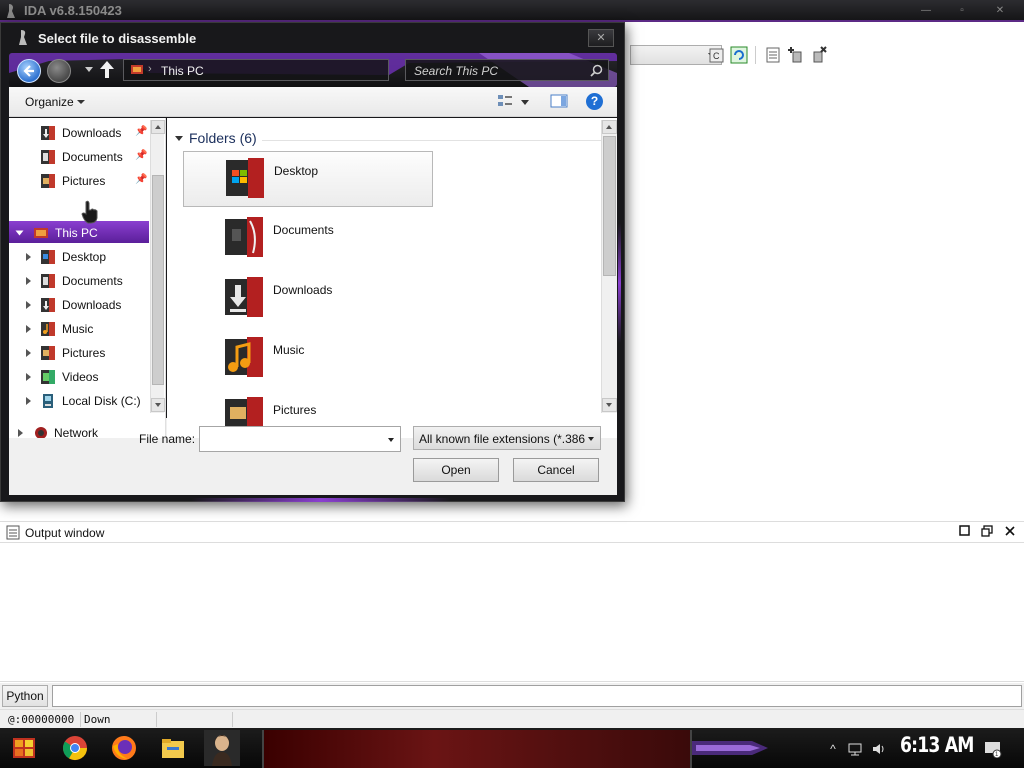 The width and height of the screenshot is (1024, 768). What do you see at coordinates (107, 70) in the screenshot?
I see `up-arrow-icon` at bounding box center [107, 70].